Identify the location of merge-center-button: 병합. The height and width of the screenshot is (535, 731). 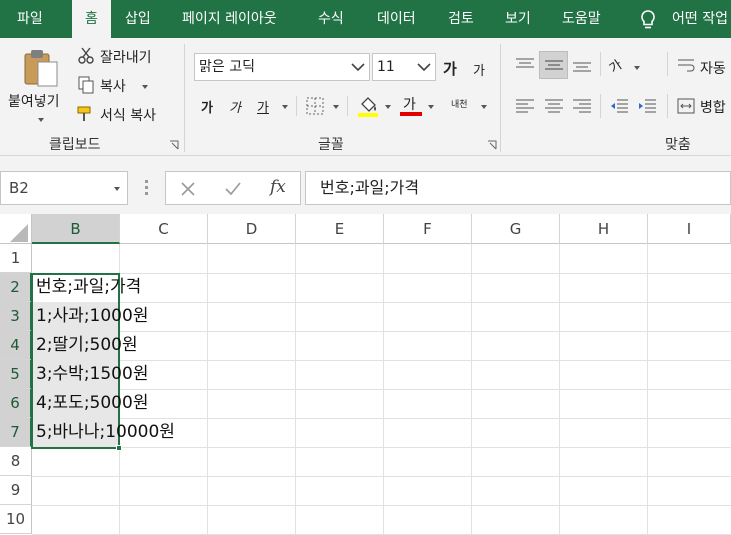
(713, 107).